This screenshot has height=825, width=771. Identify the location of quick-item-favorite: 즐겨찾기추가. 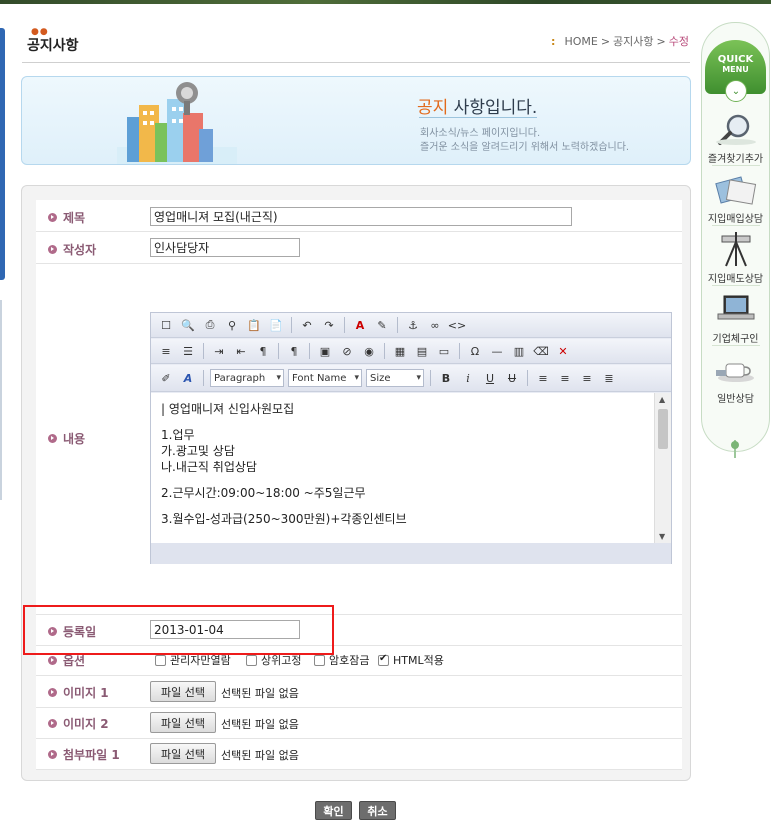
(735, 157).